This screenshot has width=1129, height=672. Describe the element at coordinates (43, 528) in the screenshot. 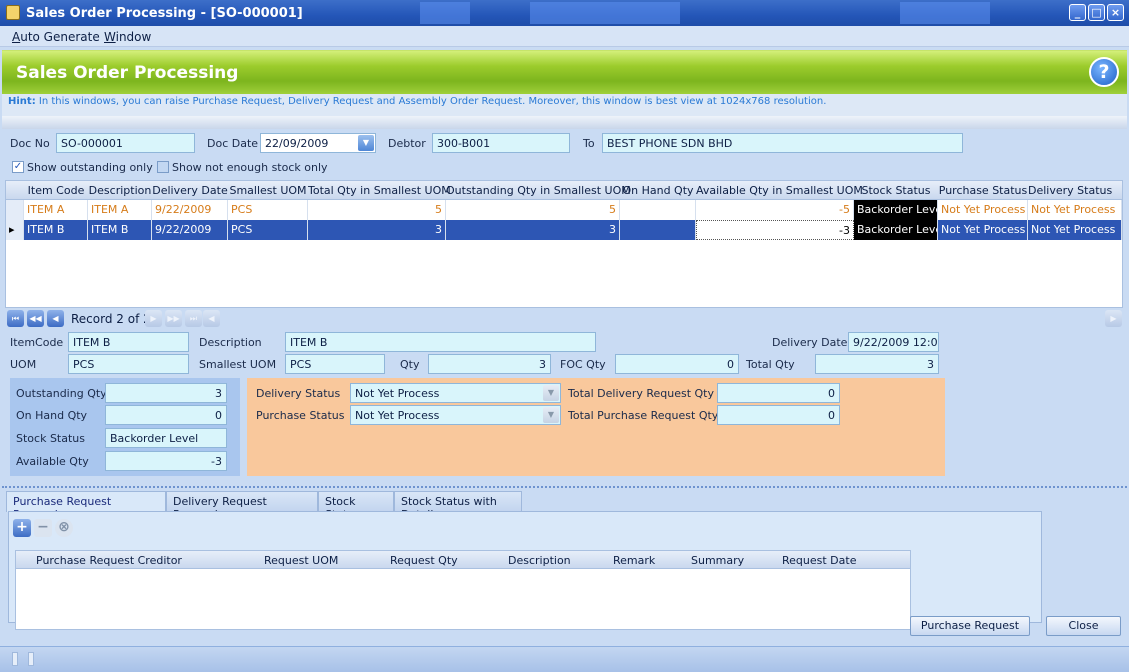

I see `remove-icon: −` at that location.